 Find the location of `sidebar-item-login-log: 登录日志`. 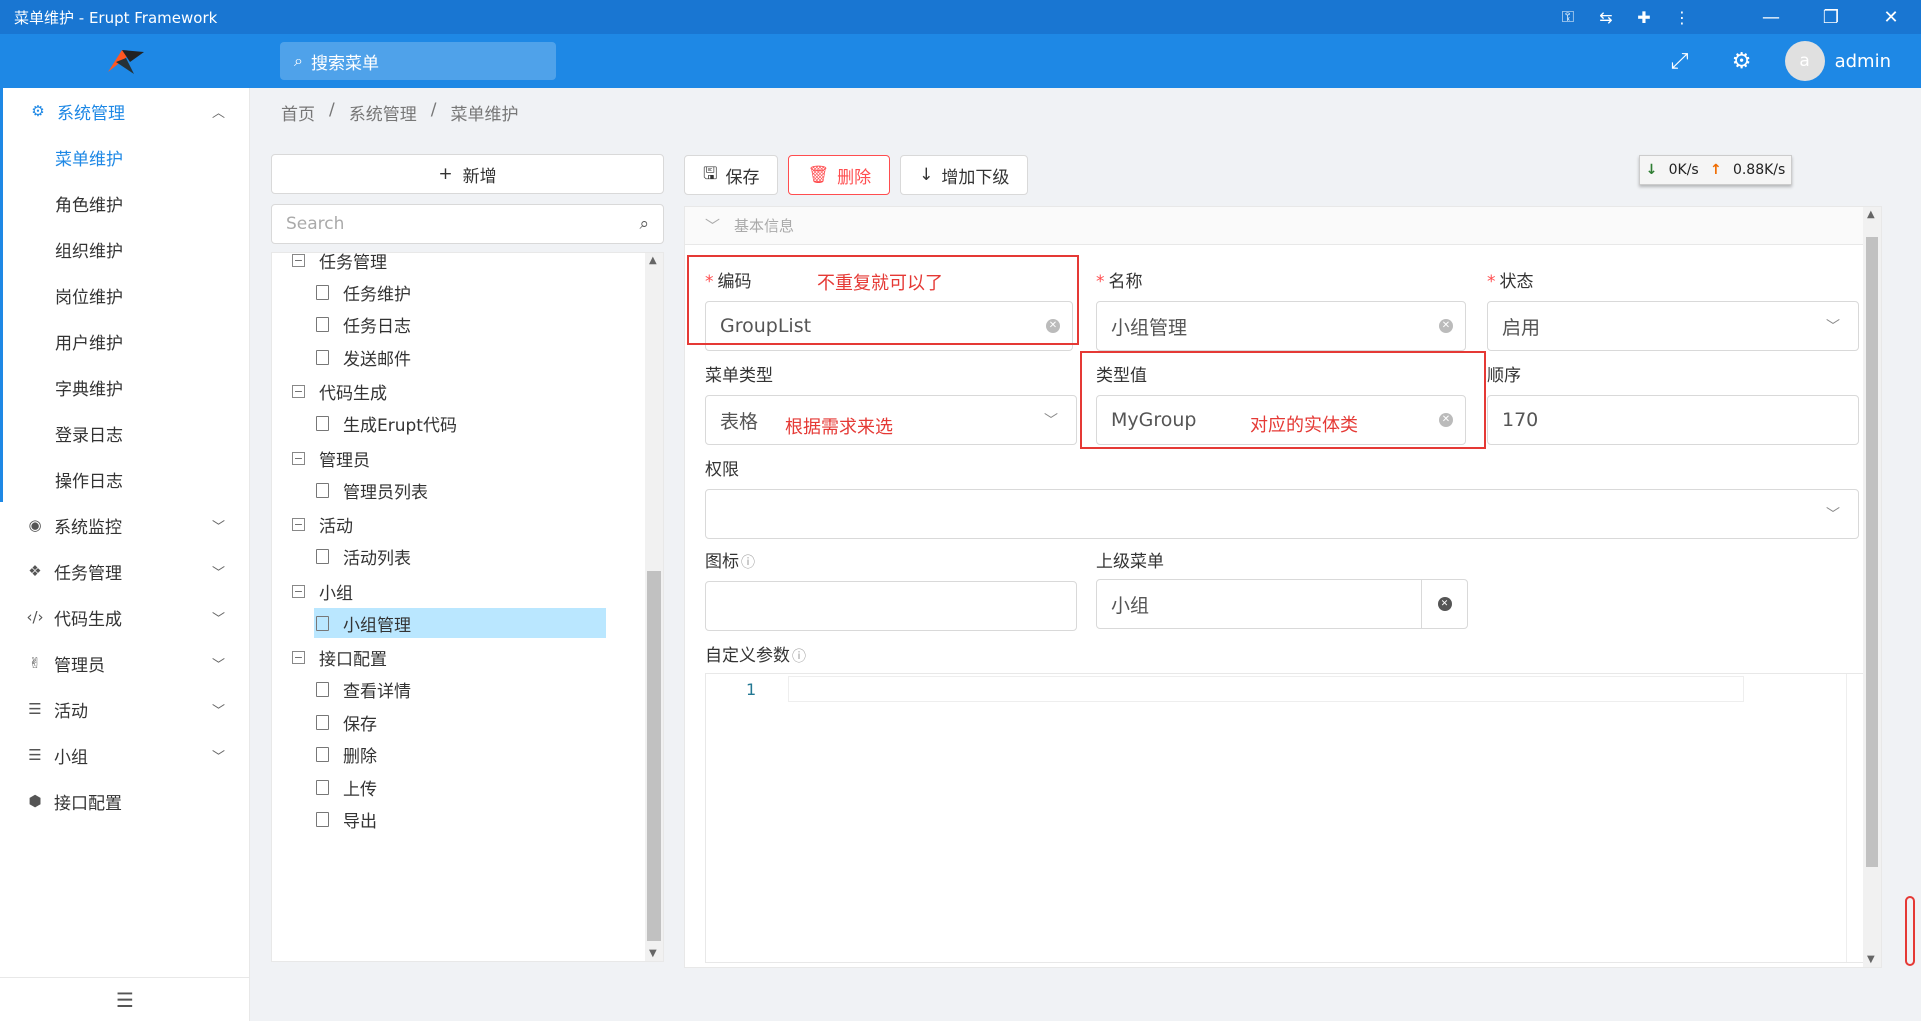

sidebar-item-login-log: 登录日志 is located at coordinates (126, 433).